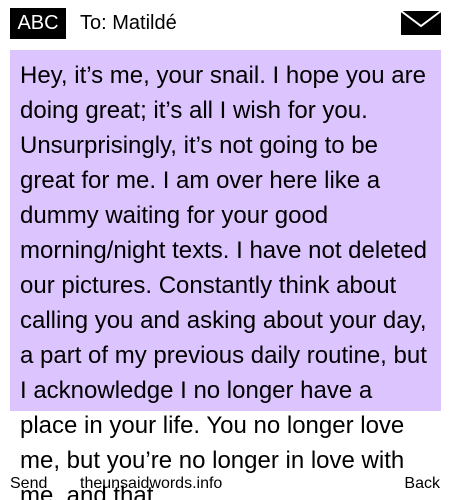 The height and width of the screenshot is (500, 450). I want to click on input-mode-badge: ABC, so click(38, 23).